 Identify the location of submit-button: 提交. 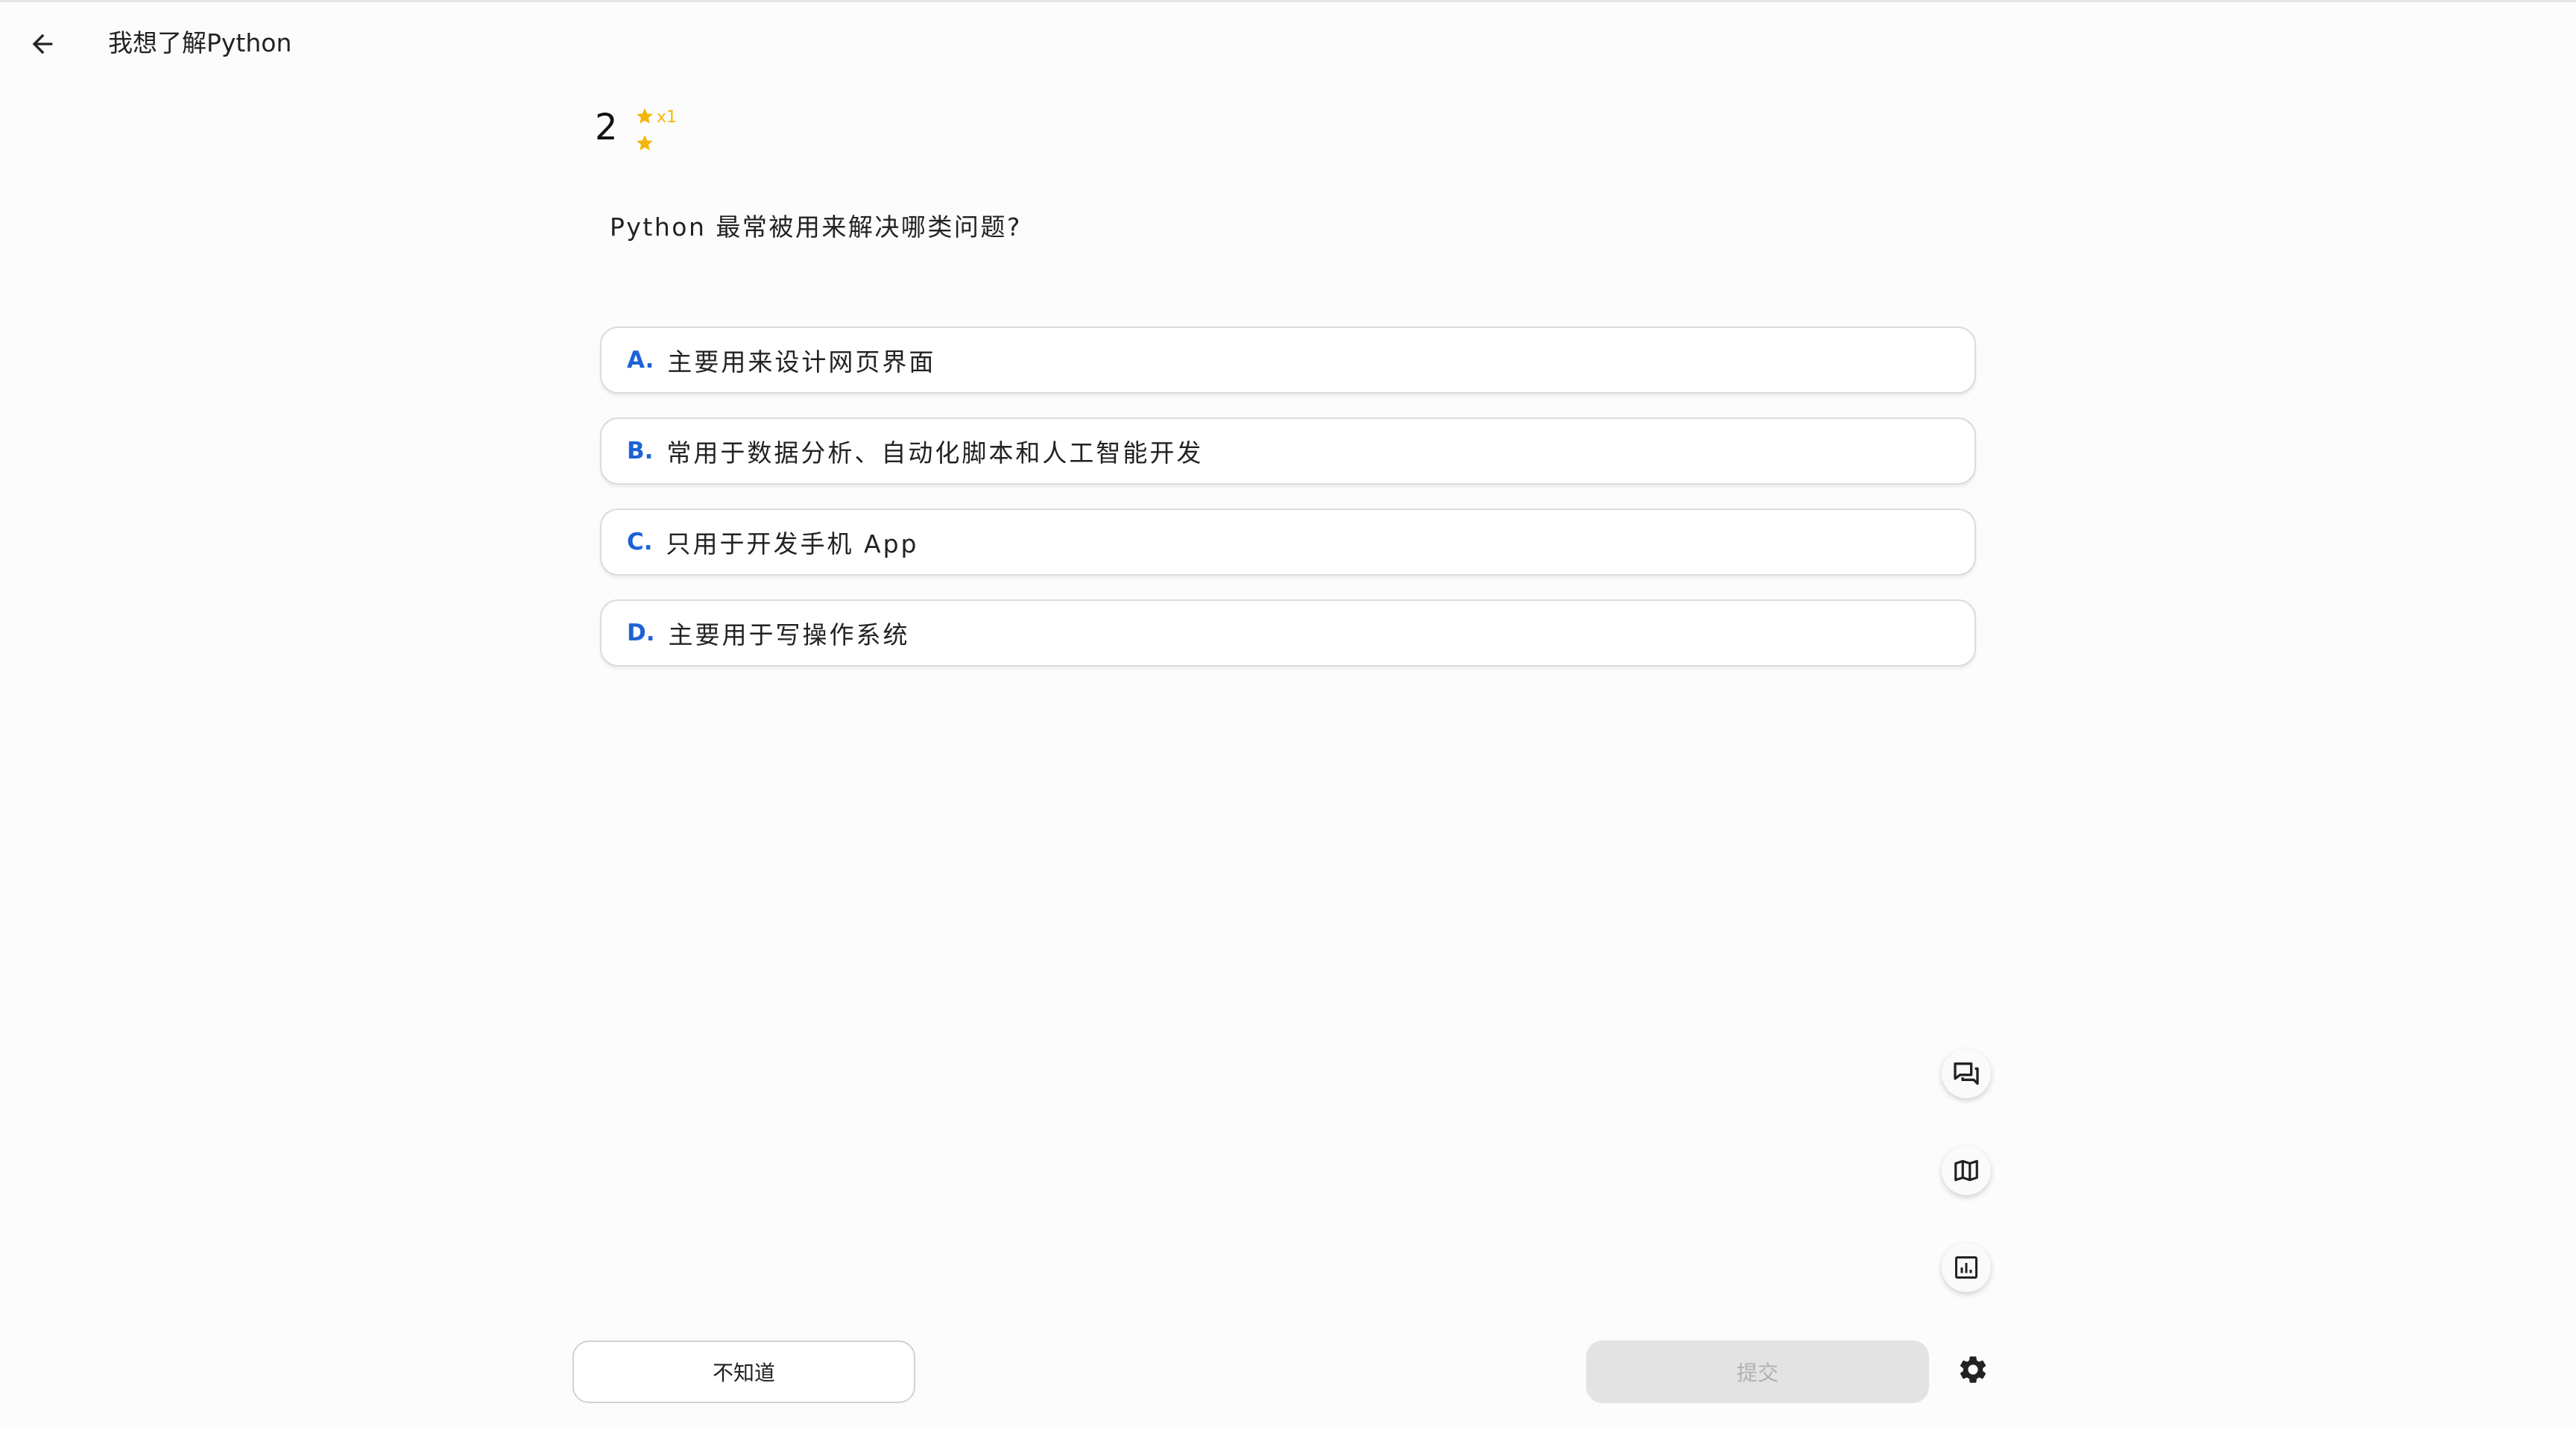
(1758, 1372).